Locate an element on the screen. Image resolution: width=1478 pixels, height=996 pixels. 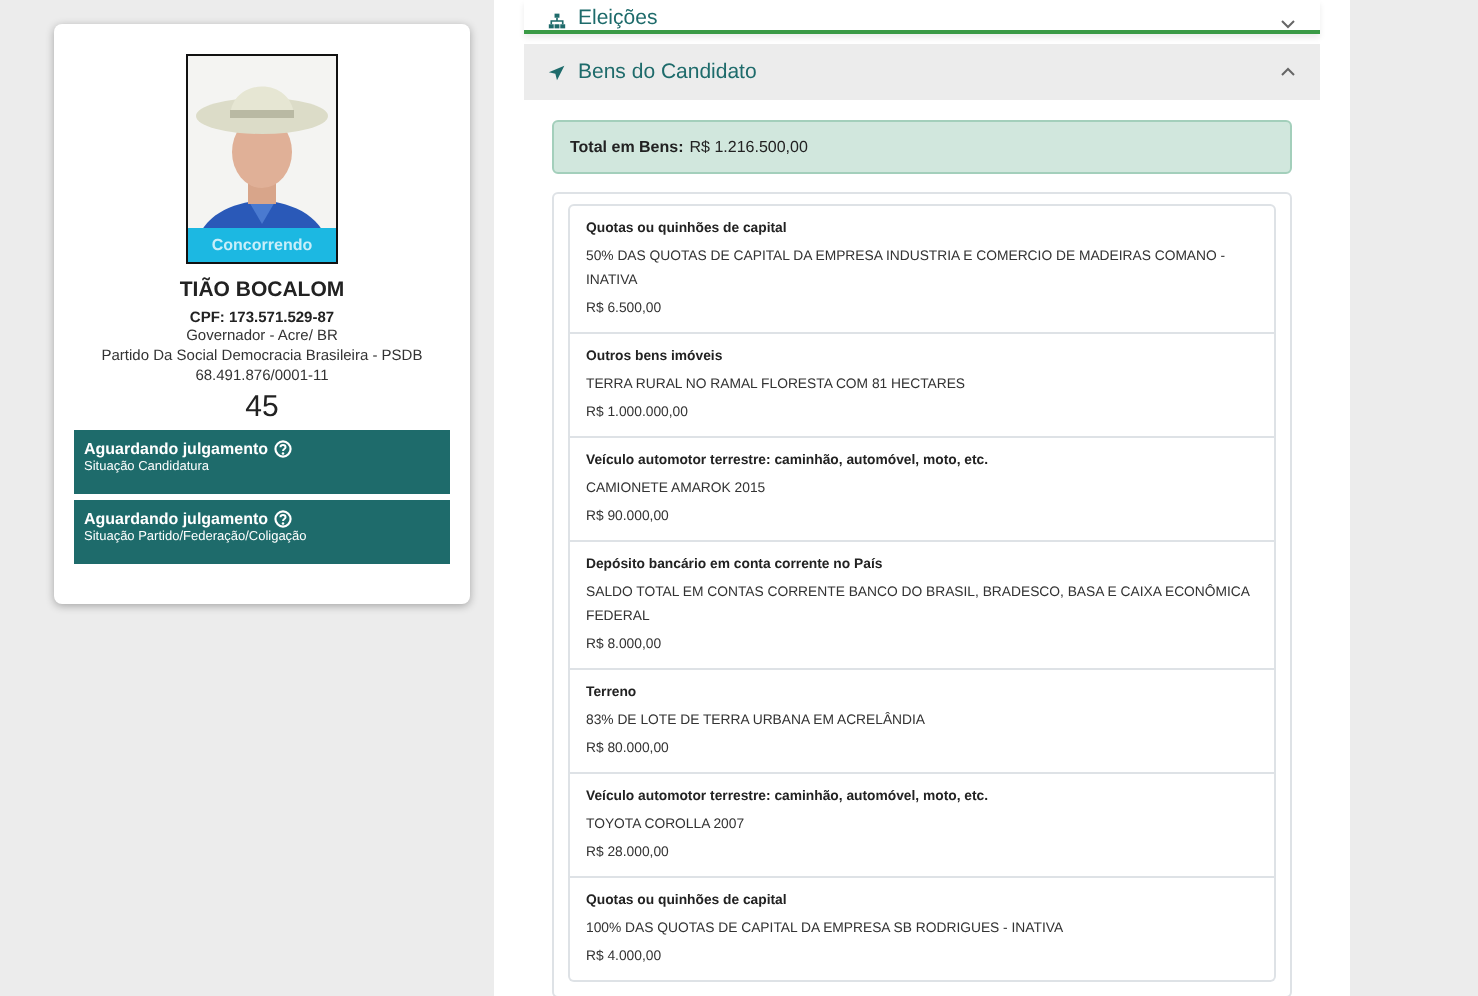
accordion-header: Bens do Candidato is located at coordinates (922, 72).